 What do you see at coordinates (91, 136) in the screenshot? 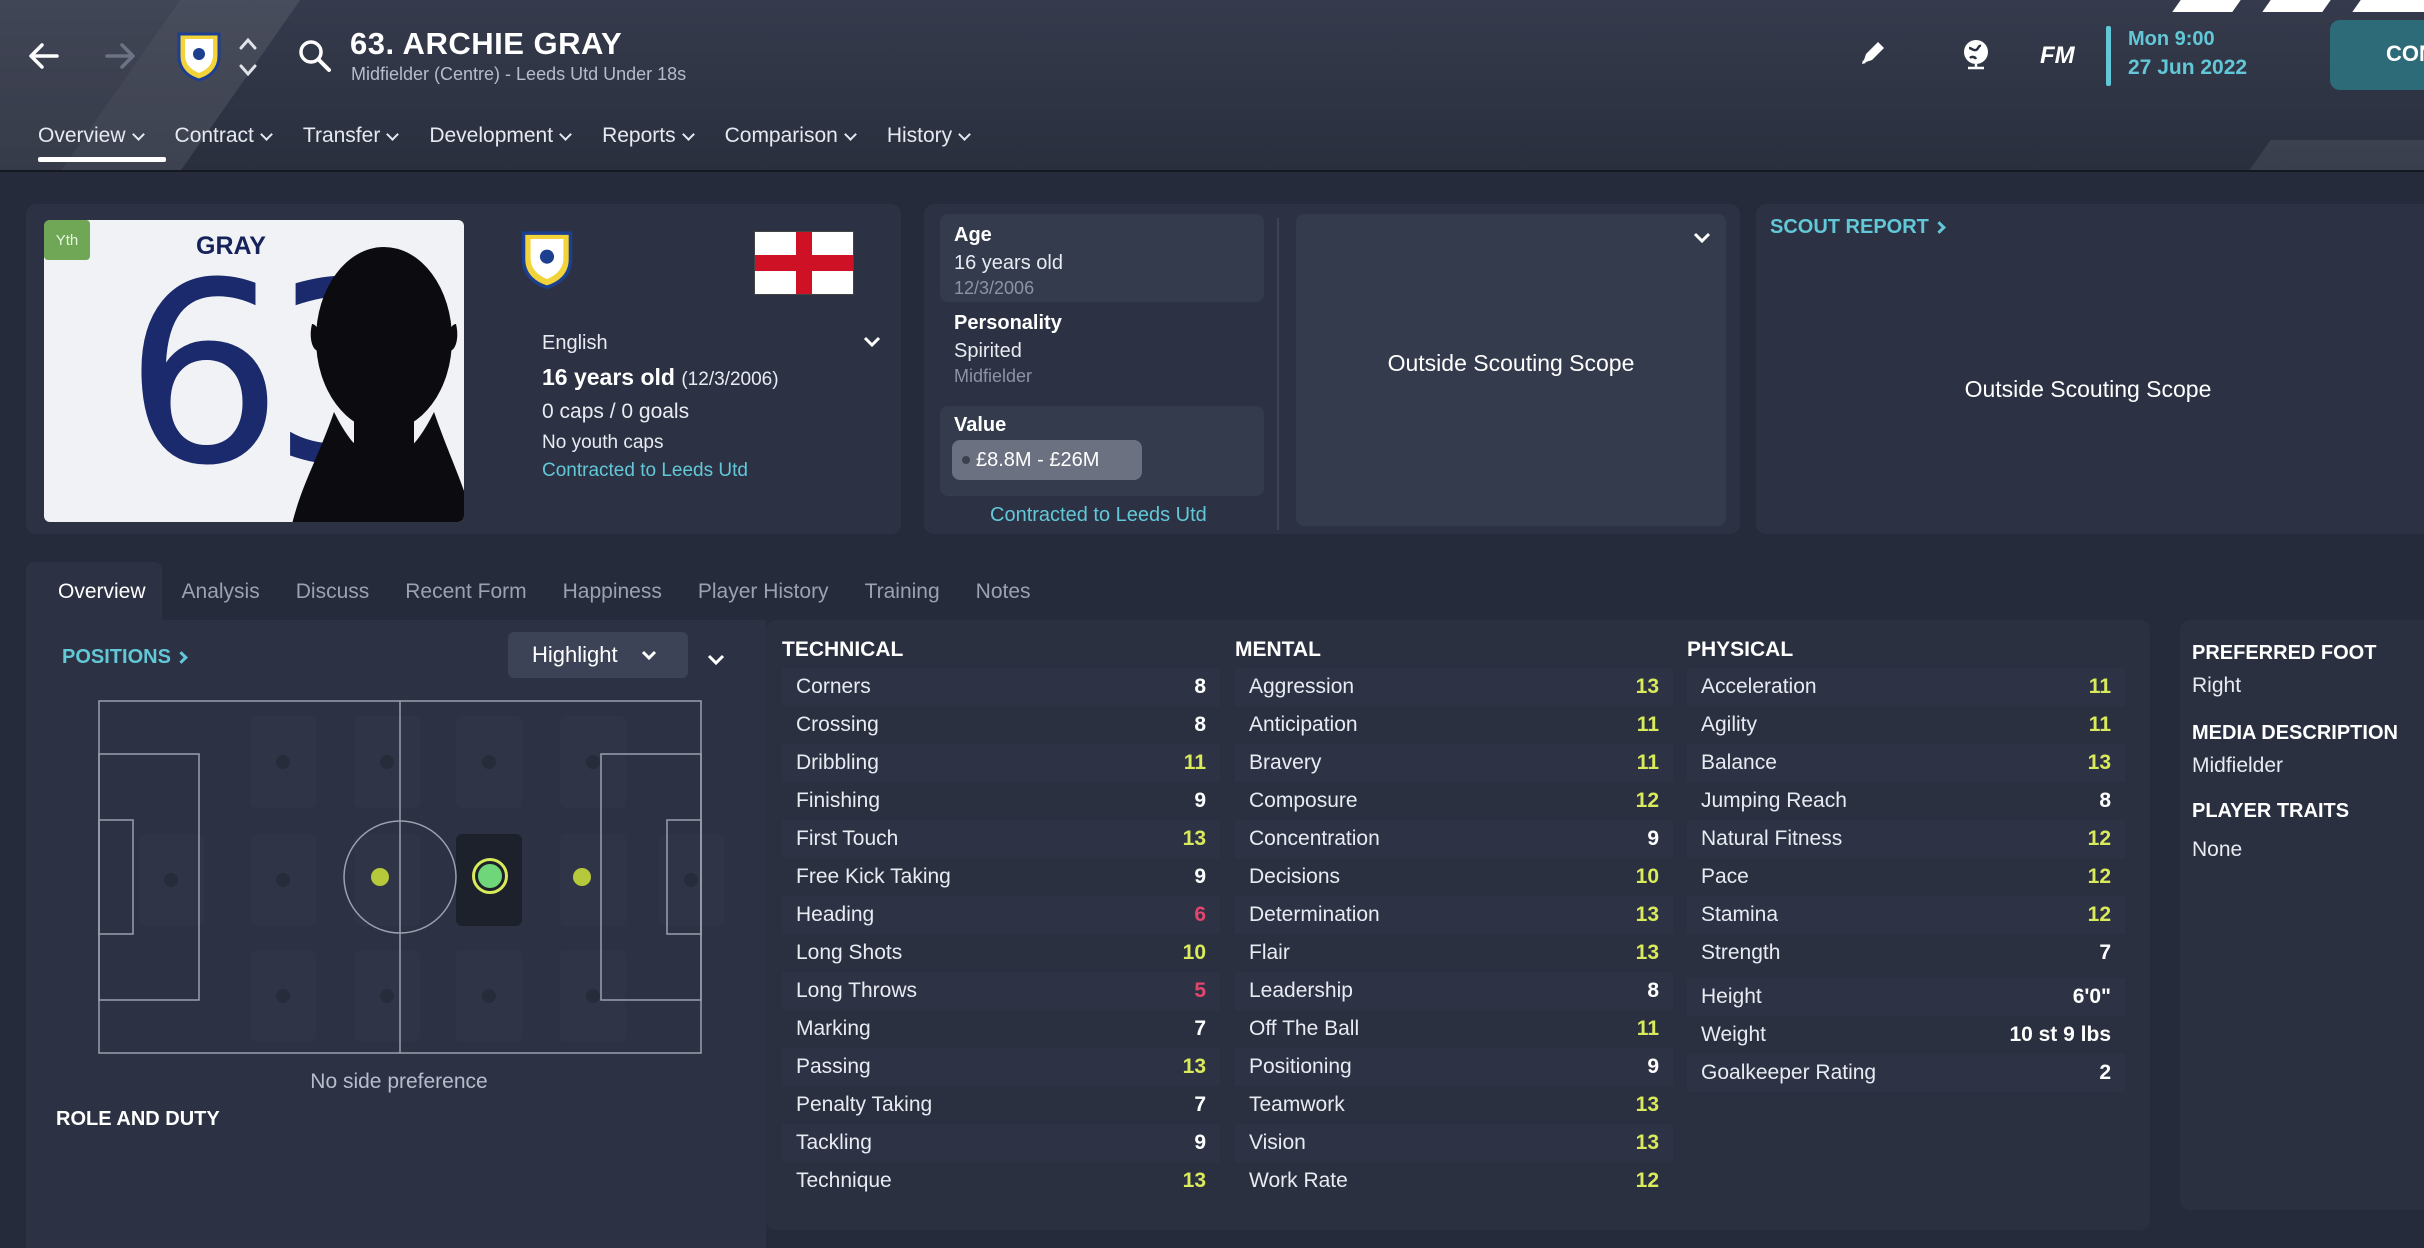
I see `menu-overview: Overview` at bounding box center [91, 136].